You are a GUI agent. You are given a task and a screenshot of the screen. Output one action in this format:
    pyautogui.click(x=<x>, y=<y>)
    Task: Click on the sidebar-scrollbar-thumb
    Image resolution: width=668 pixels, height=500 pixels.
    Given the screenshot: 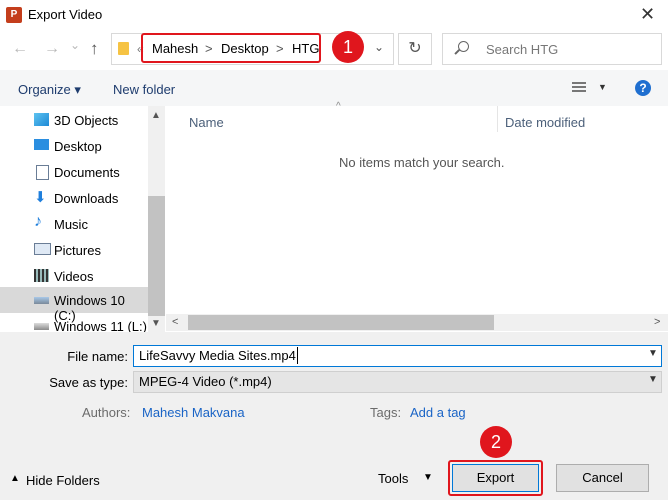 What is the action you would take?
    pyautogui.click(x=156, y=256)
    